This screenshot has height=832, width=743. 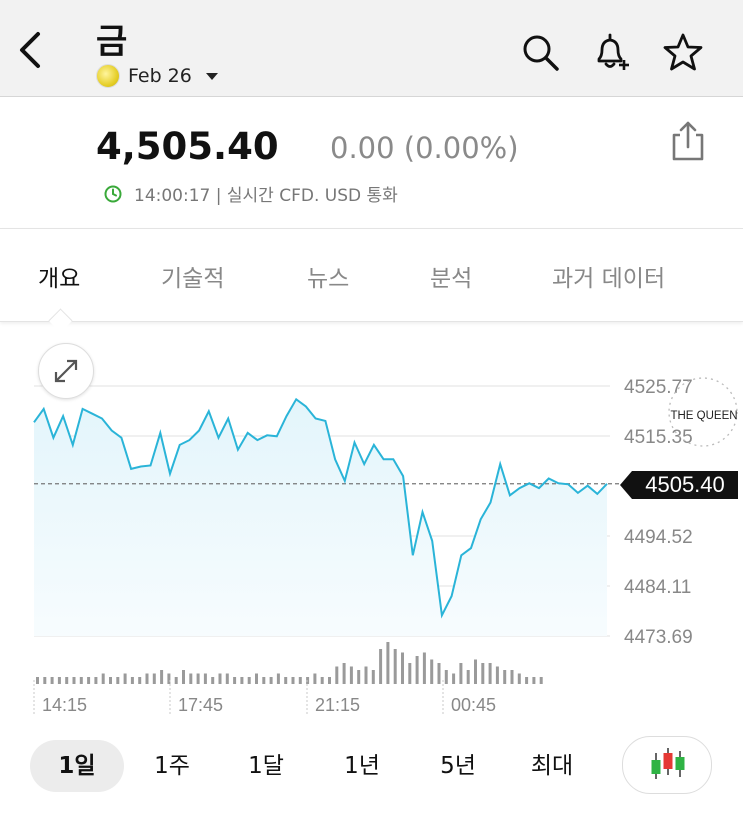 I want to click on x-tick-label: 17:45, so click(x=200, y=705).